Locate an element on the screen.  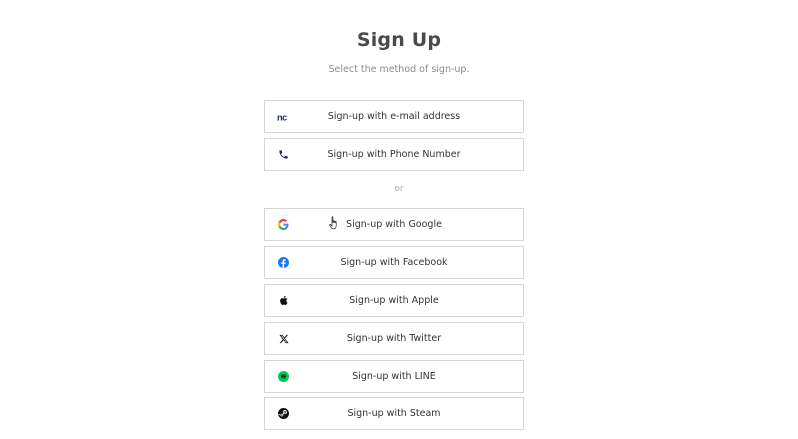
signup-steam-label: Sign-up with Steam is located at coordinates (394, 413).